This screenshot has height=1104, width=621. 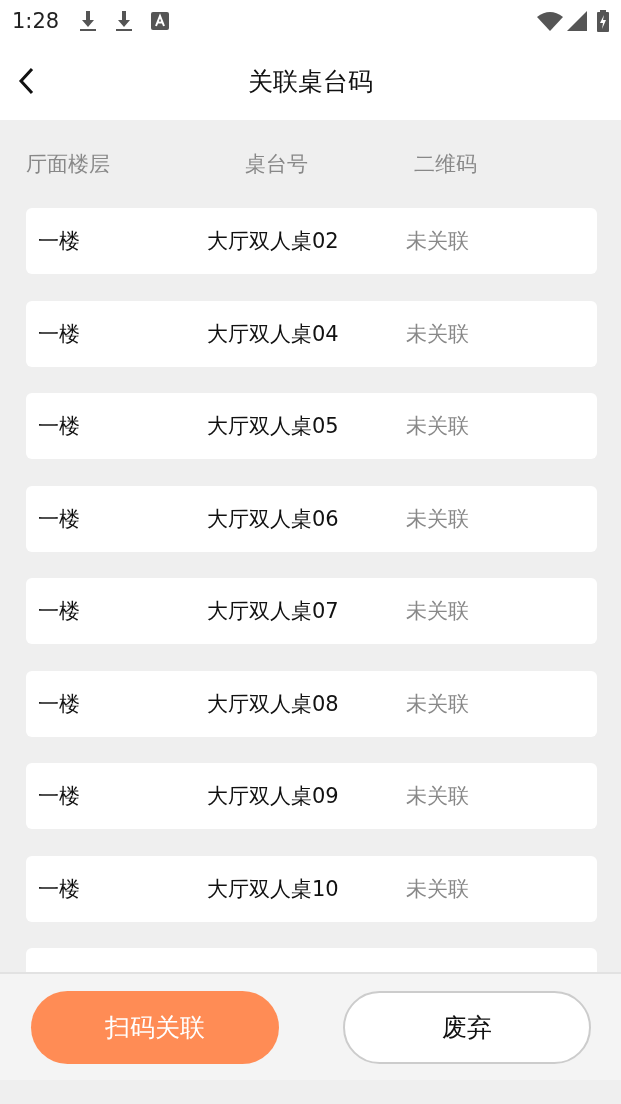 I want to click on table-row: 一楼 大厅双人桌06 未关联, so click(x=311, y=518).